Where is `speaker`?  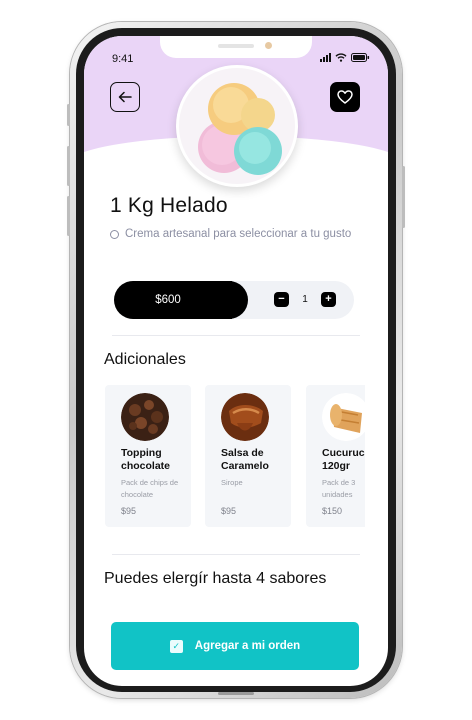 speaker is located at coordinates (236, 46).